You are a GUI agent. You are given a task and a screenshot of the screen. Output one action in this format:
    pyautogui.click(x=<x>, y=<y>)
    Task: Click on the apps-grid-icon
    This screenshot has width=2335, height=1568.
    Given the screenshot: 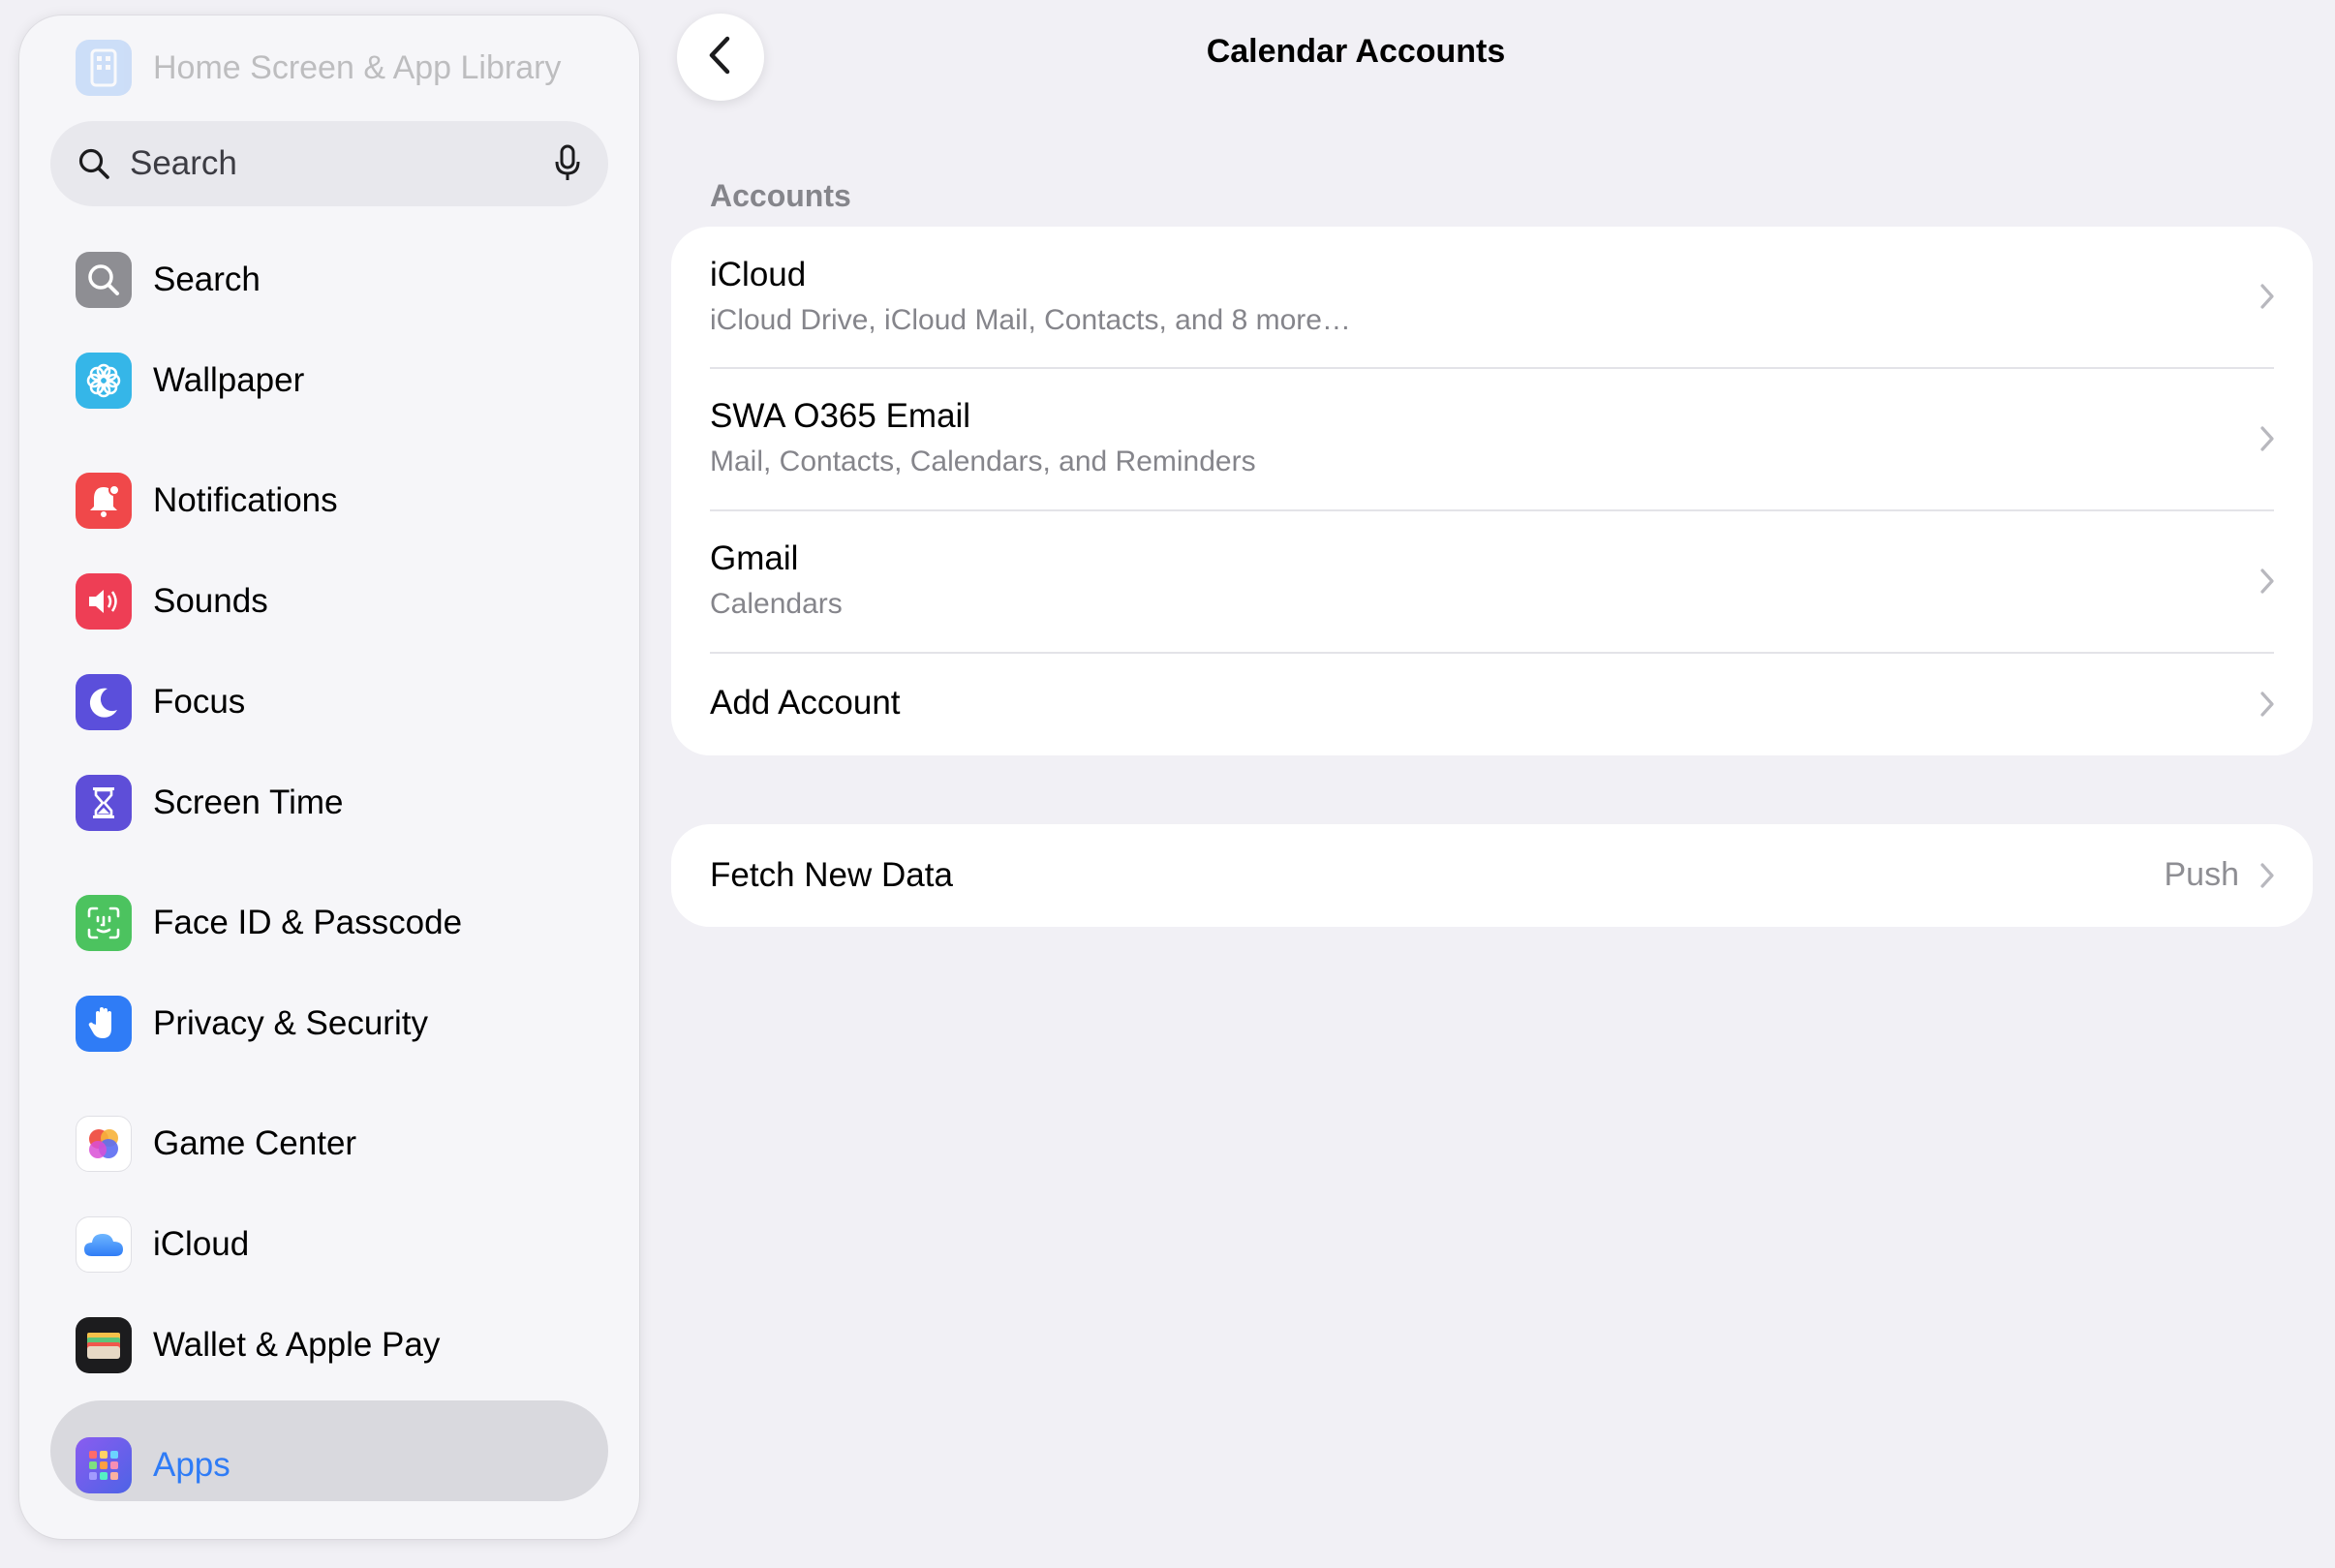 What is the action you would take?
    pyautogui.click(x=104, y=1465)
    